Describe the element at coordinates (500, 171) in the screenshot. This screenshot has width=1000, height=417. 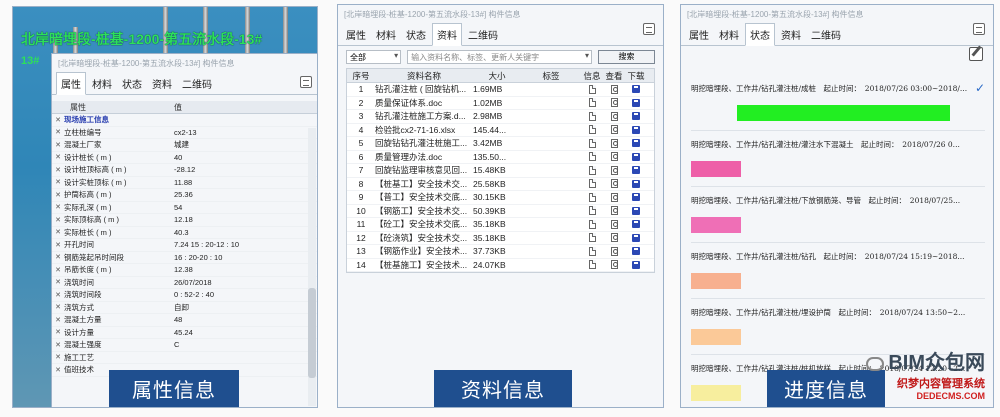
I see `table-row: 7 回旋钻监理审核意见回... 15.48KB` at that location.